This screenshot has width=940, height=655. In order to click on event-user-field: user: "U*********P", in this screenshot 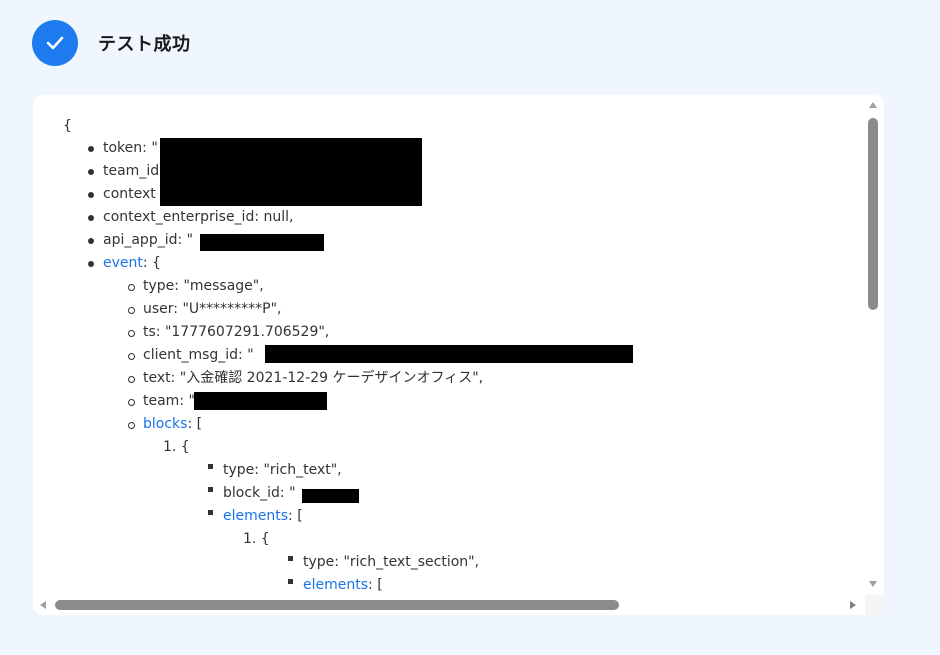, I will do `click(212, 309)`.